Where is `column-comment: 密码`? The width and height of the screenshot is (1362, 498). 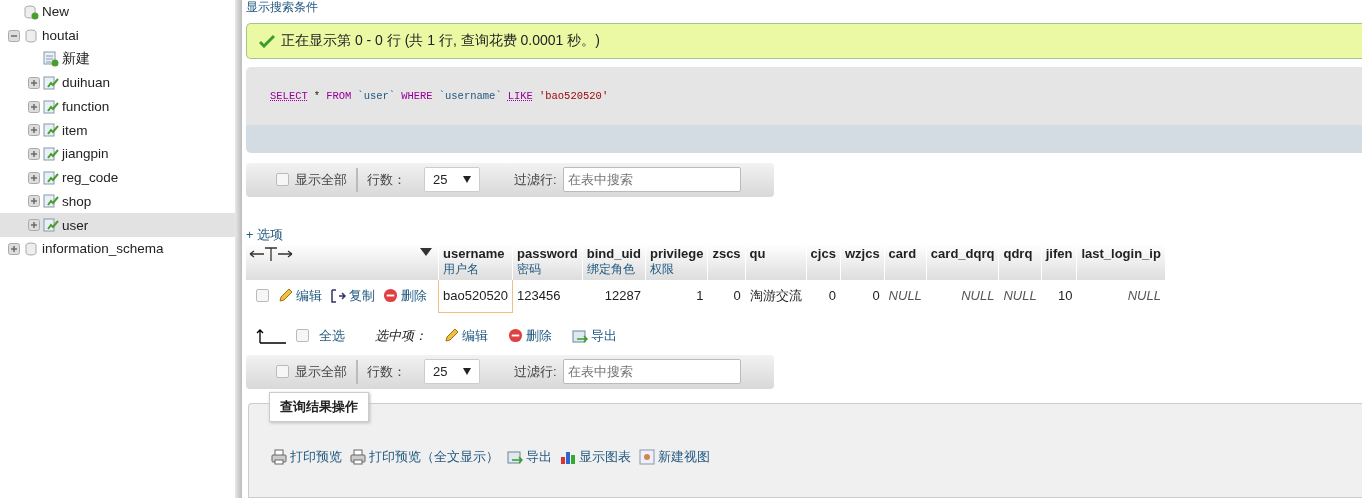
column-comment: 密码 is located at coordinates (530, 269).